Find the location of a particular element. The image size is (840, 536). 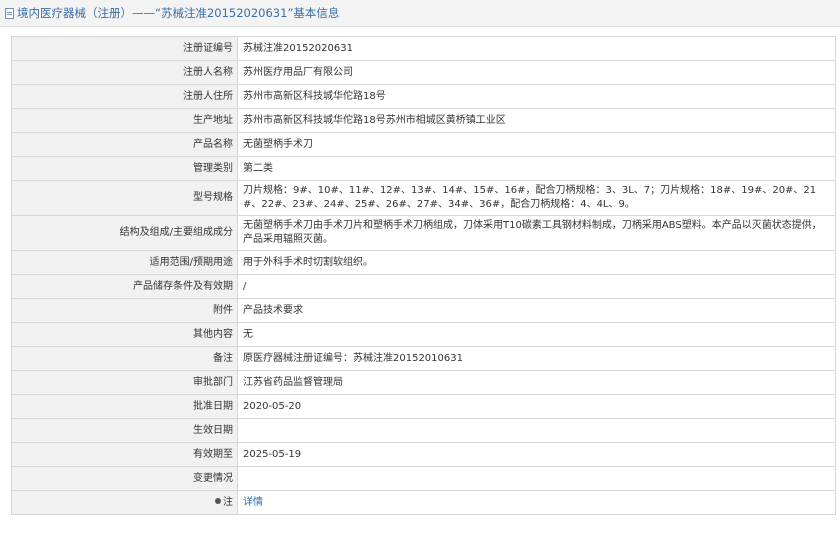

row-value: 苏州医疗用品厂有限公司 is located at coordinates (536, 72).